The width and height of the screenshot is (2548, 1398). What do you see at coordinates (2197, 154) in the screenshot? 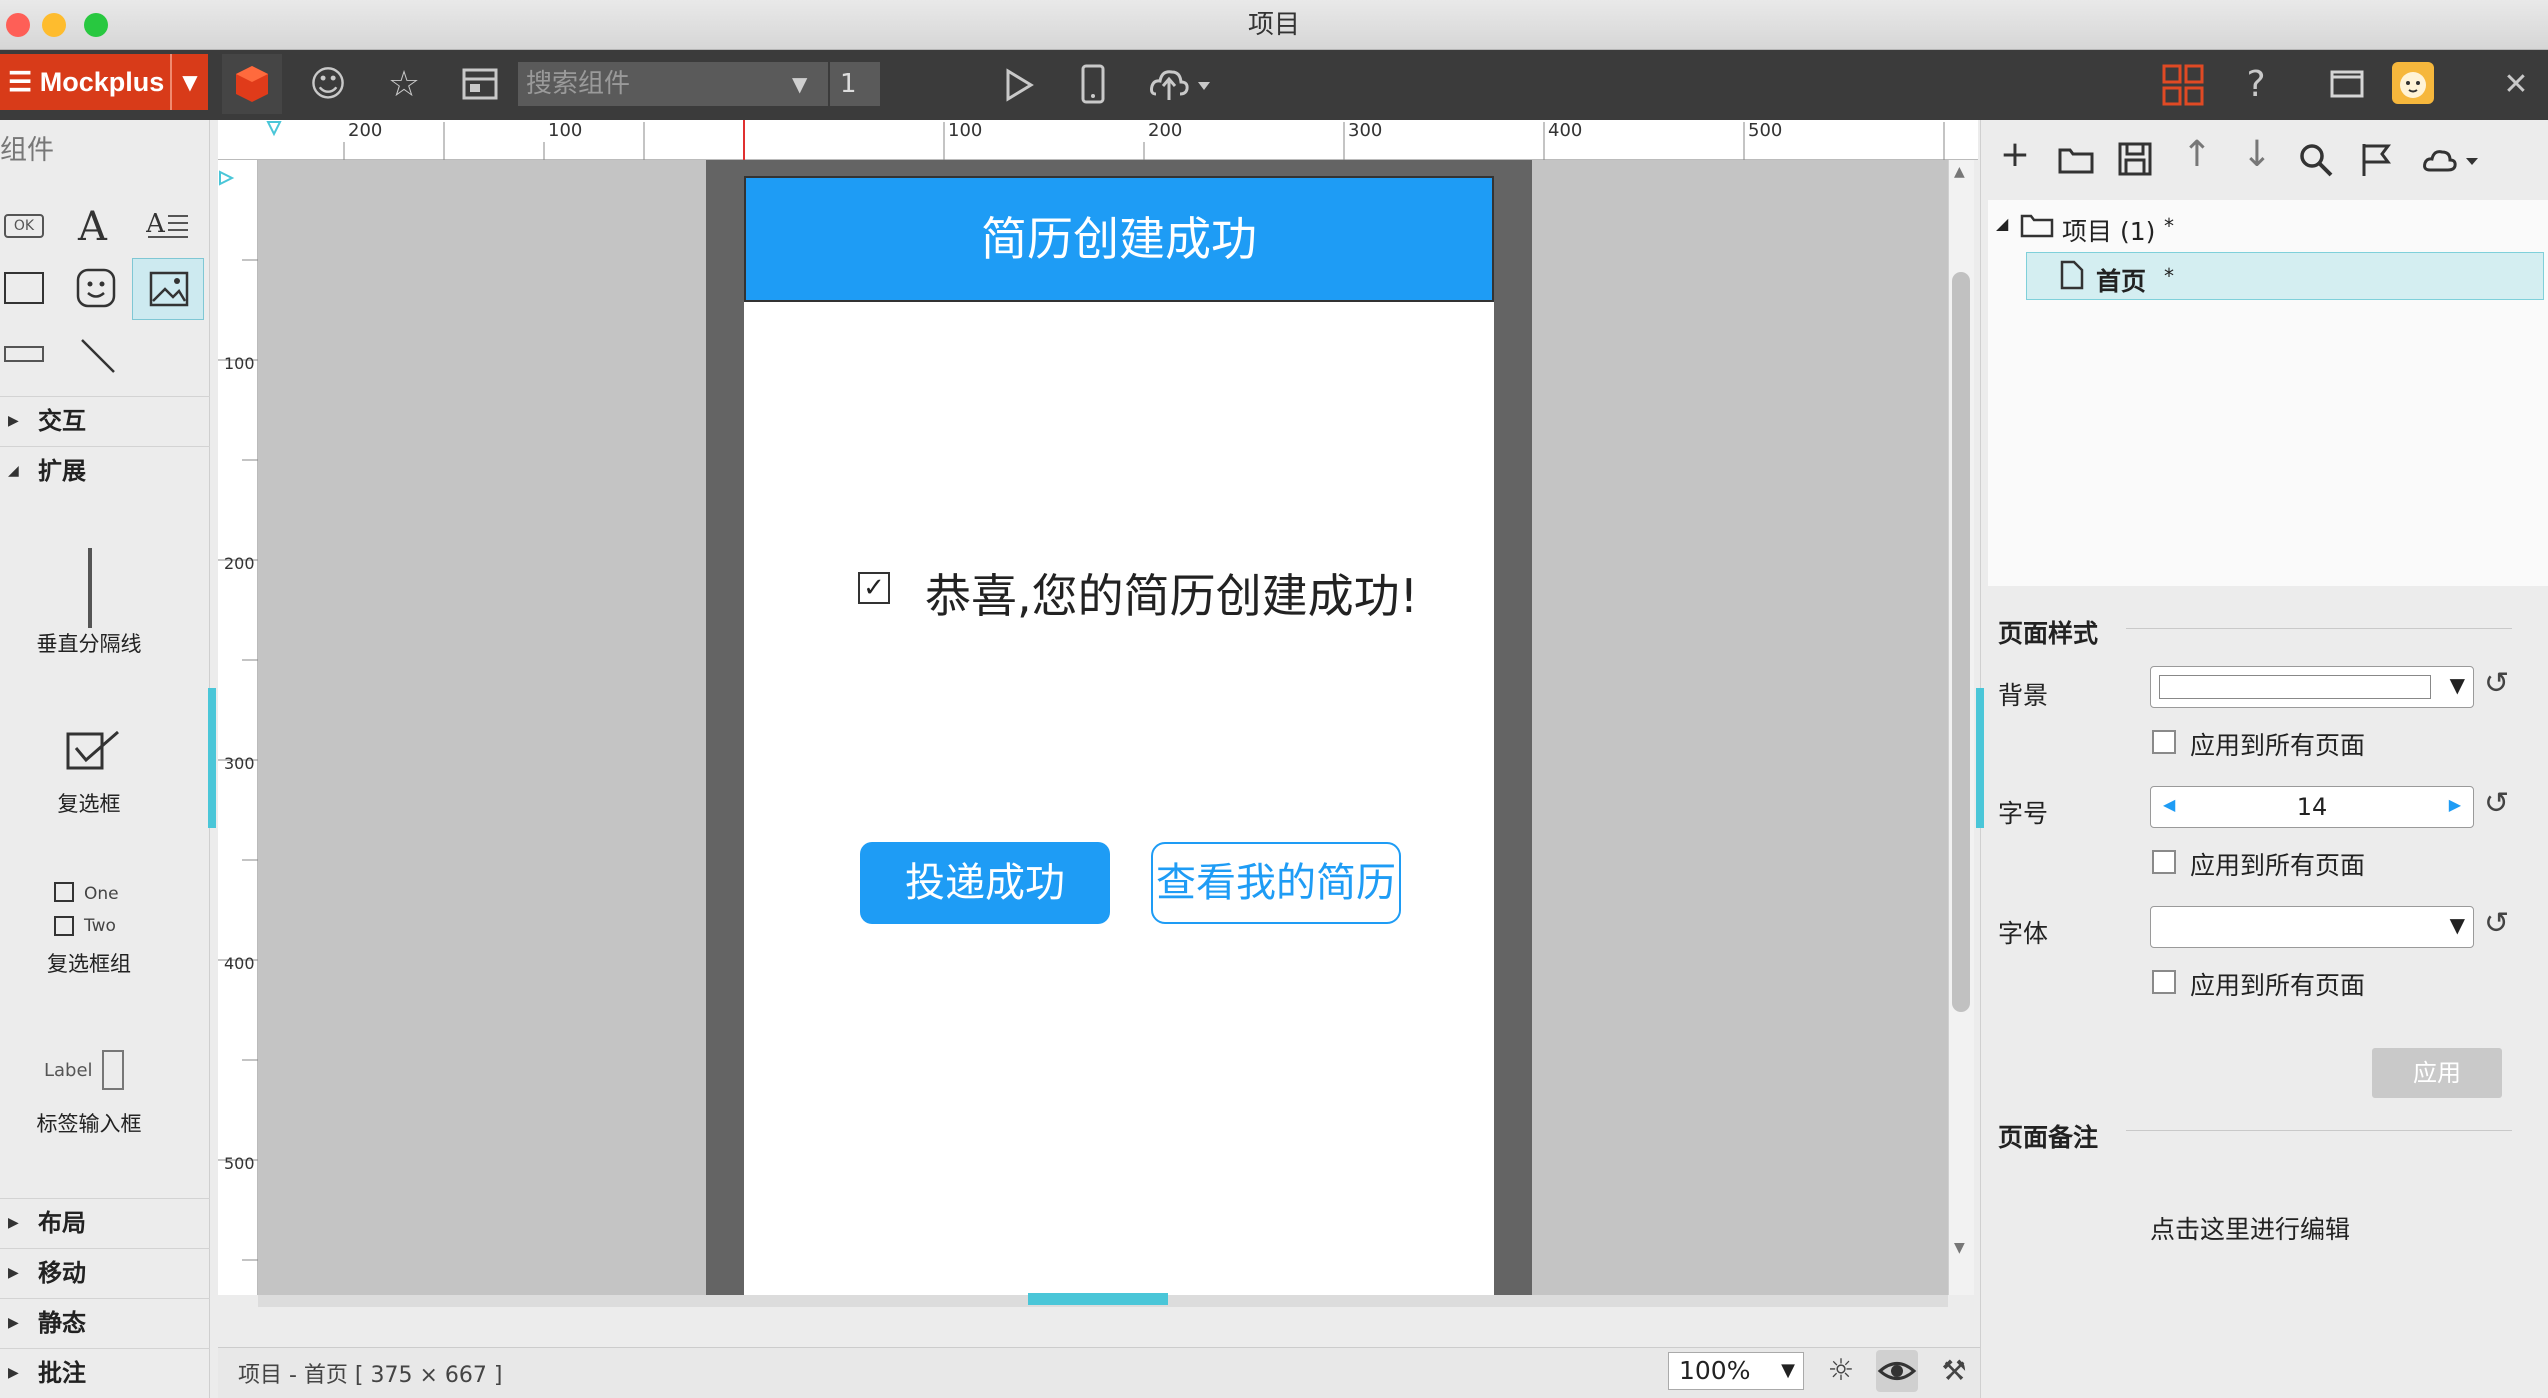
I see `move-up-icon: ↑` at bounding box center [2197, 154].